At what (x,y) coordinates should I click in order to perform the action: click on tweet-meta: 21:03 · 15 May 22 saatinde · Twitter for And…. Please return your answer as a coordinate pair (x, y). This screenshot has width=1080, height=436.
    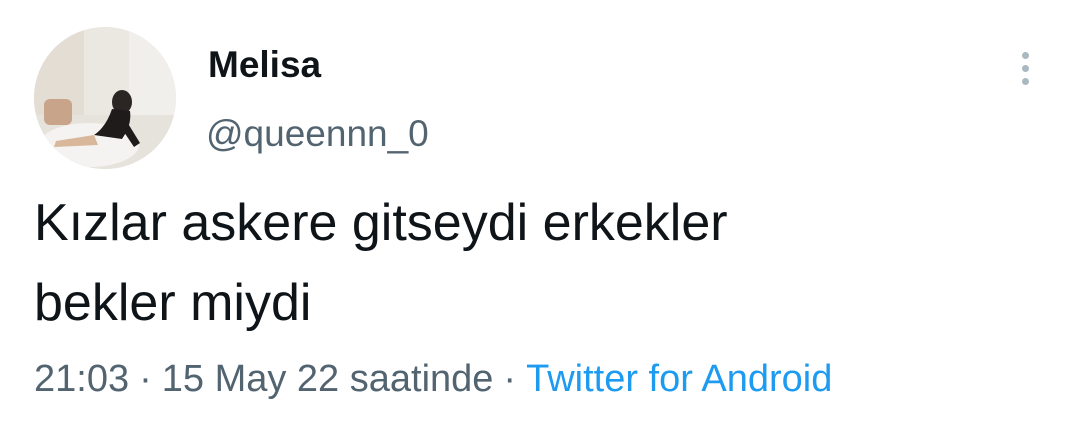
    Looking at the image, I should click on (433, 379).